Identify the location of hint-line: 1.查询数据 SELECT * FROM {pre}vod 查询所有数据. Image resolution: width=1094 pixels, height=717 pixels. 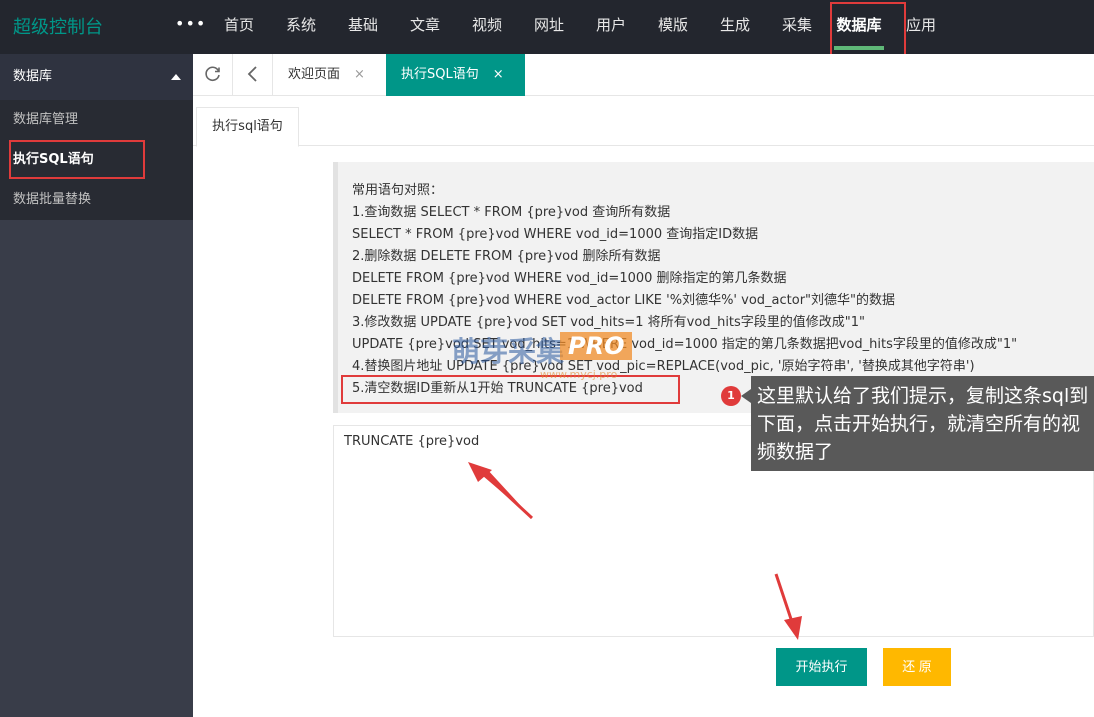
(511, 212).